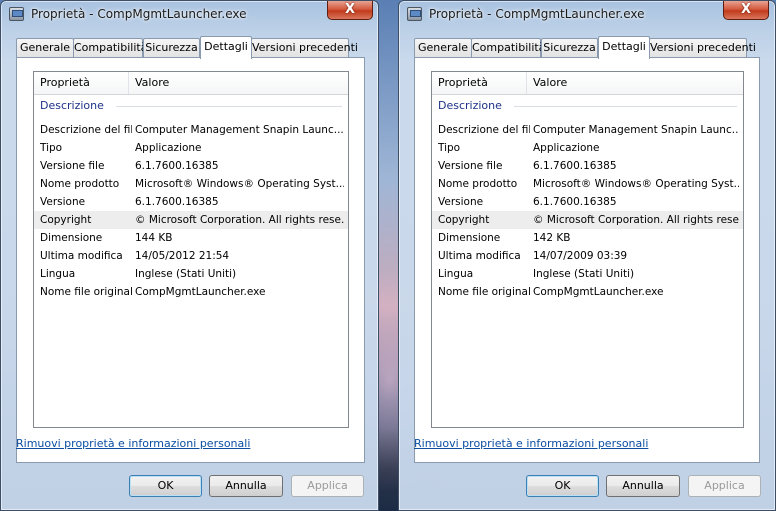 The height and width of the screenshot is (511, 776). I want to click on property-row: Ultima modifica 14/07/2009 03:39, so click(587, 256).